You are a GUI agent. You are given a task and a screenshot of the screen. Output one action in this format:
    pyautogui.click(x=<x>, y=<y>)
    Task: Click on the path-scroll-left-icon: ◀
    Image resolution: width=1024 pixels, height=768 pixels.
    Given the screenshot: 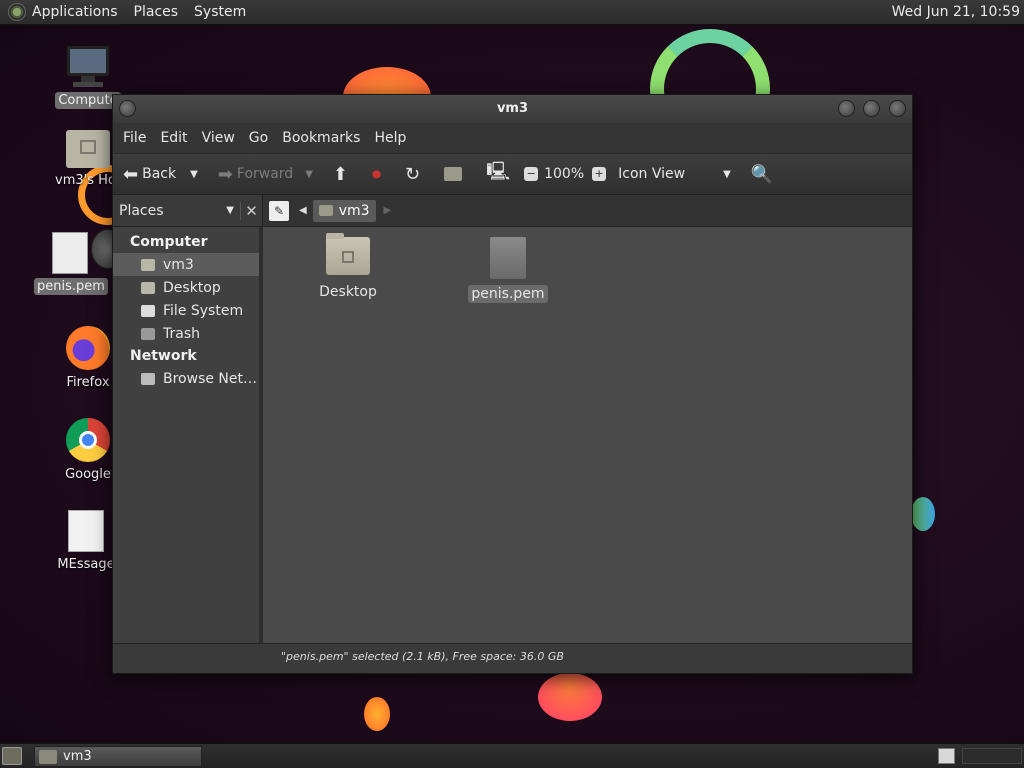 What is the action you would take?
    pyautogui.click(x=303, y=210)
    